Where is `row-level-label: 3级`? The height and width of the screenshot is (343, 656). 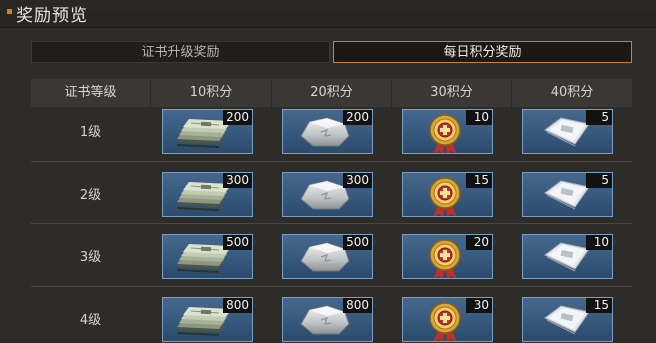
row-level-label: 3级 is located at coordinates (90, 257).